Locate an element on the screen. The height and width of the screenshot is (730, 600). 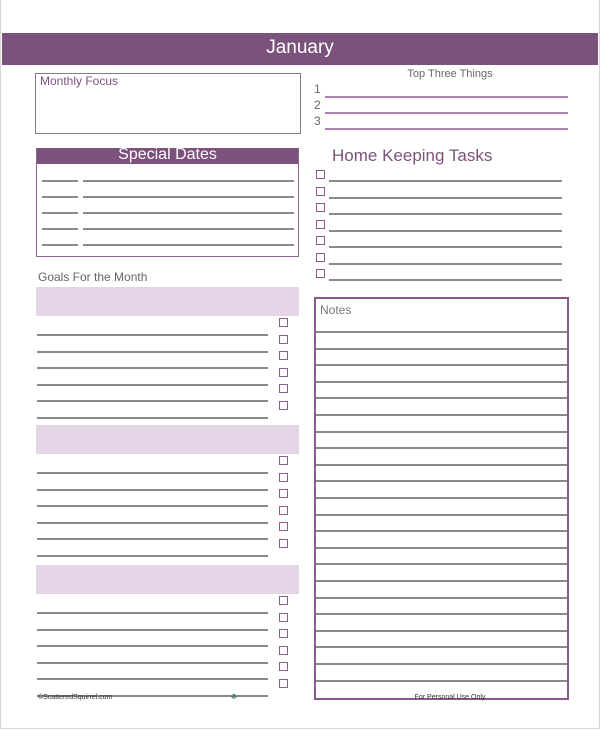
month-title: January is located at coordinates (300, 47).